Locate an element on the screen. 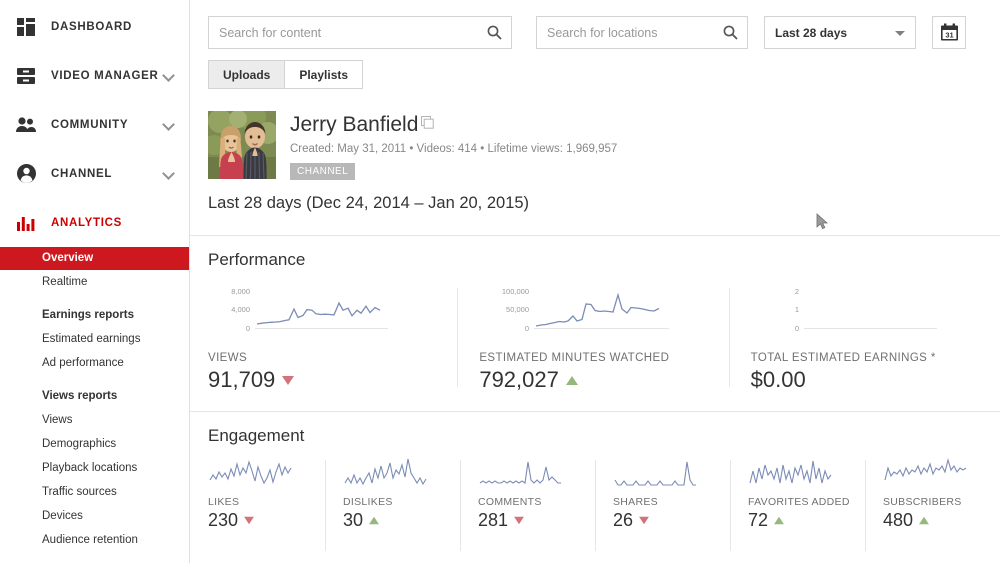  mouse-cursor is located at coordinates (822, 222).